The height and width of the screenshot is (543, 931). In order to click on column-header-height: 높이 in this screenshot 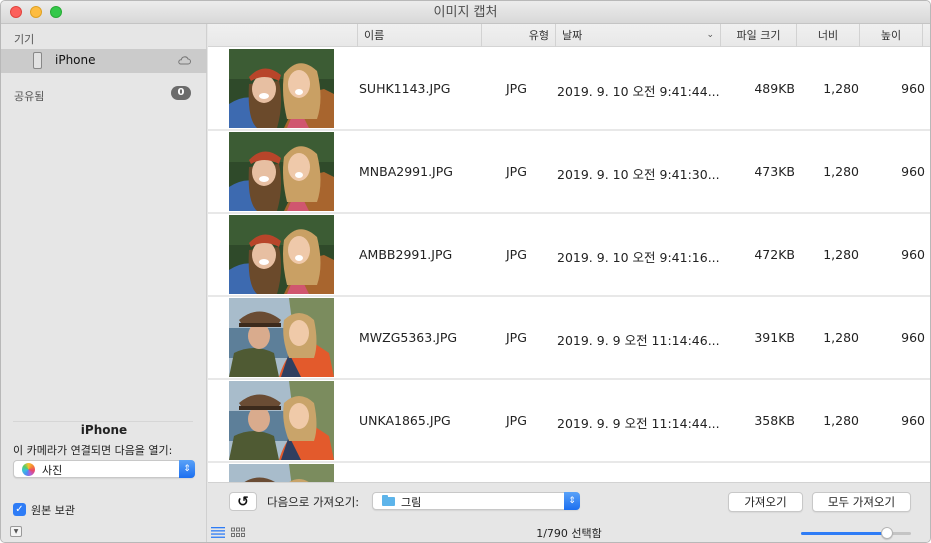, I will do `click(890, 35)`.